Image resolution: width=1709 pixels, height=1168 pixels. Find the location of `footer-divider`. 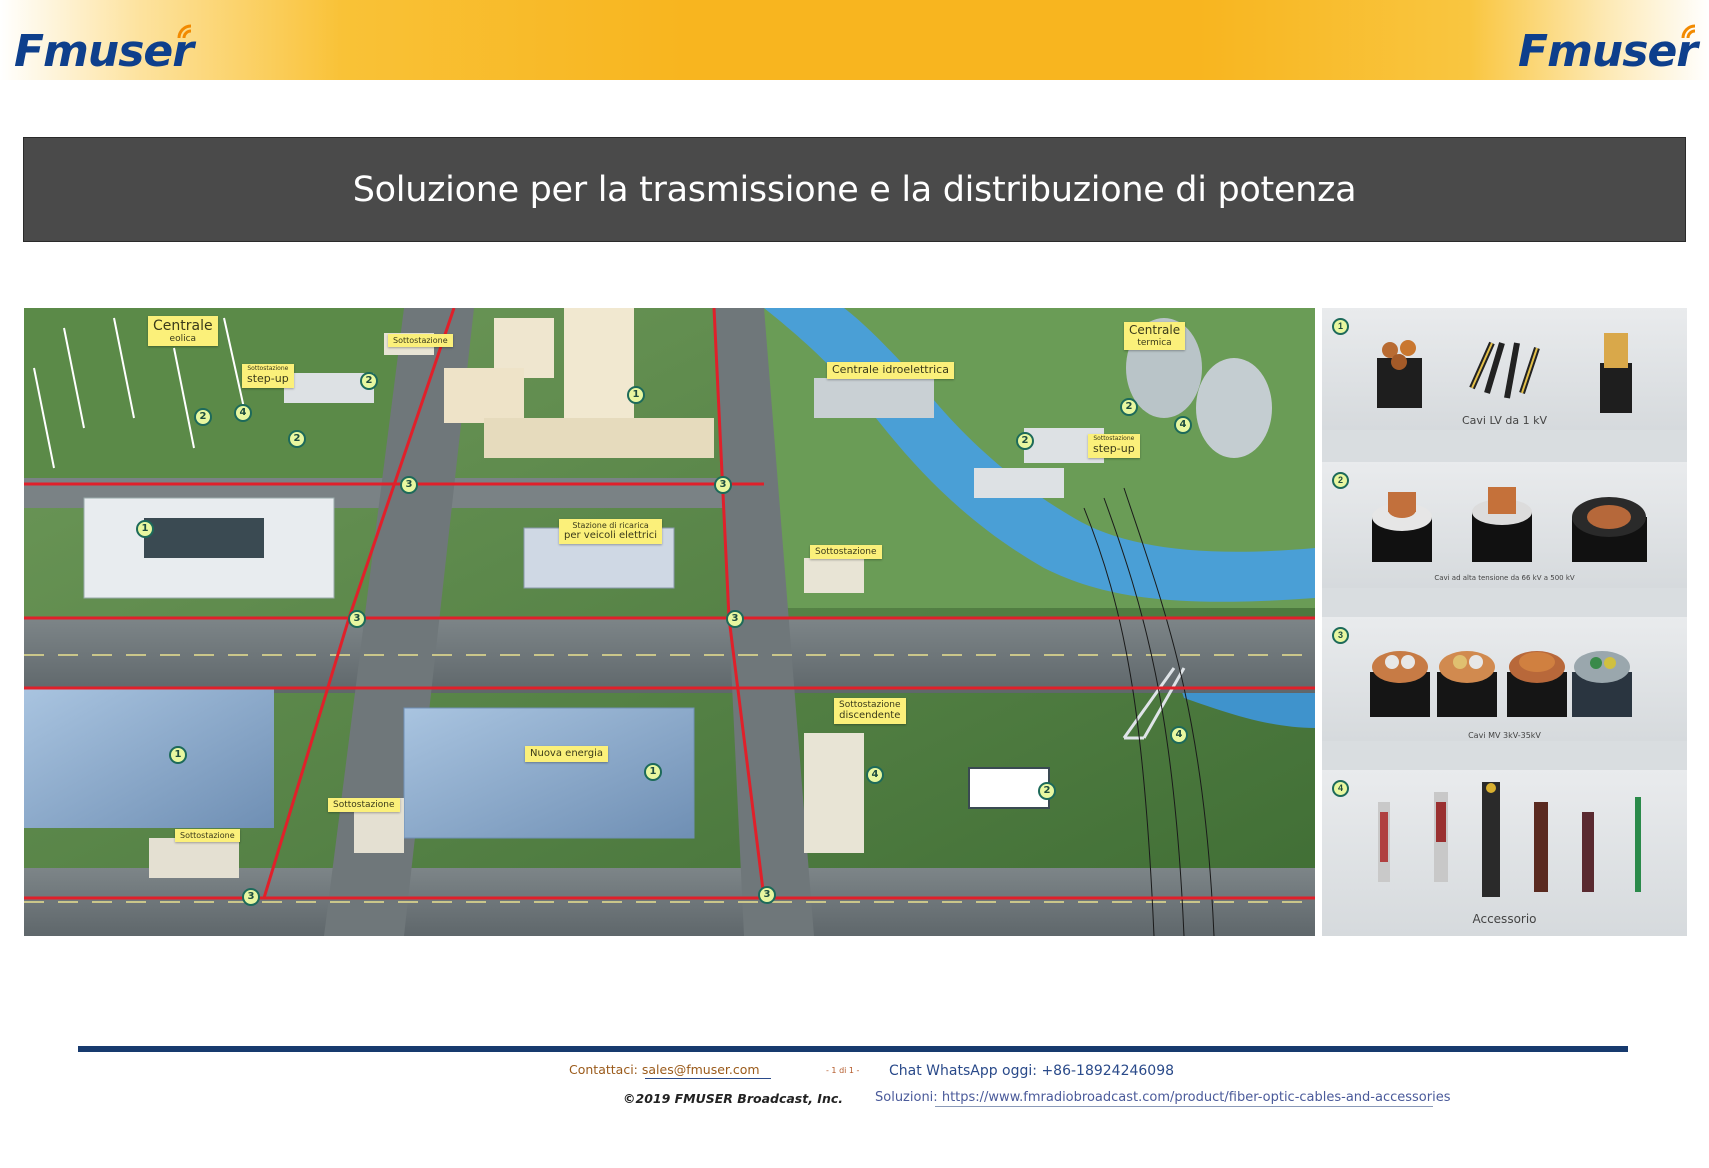

footer-divider is located at coordinates (853, 1049).